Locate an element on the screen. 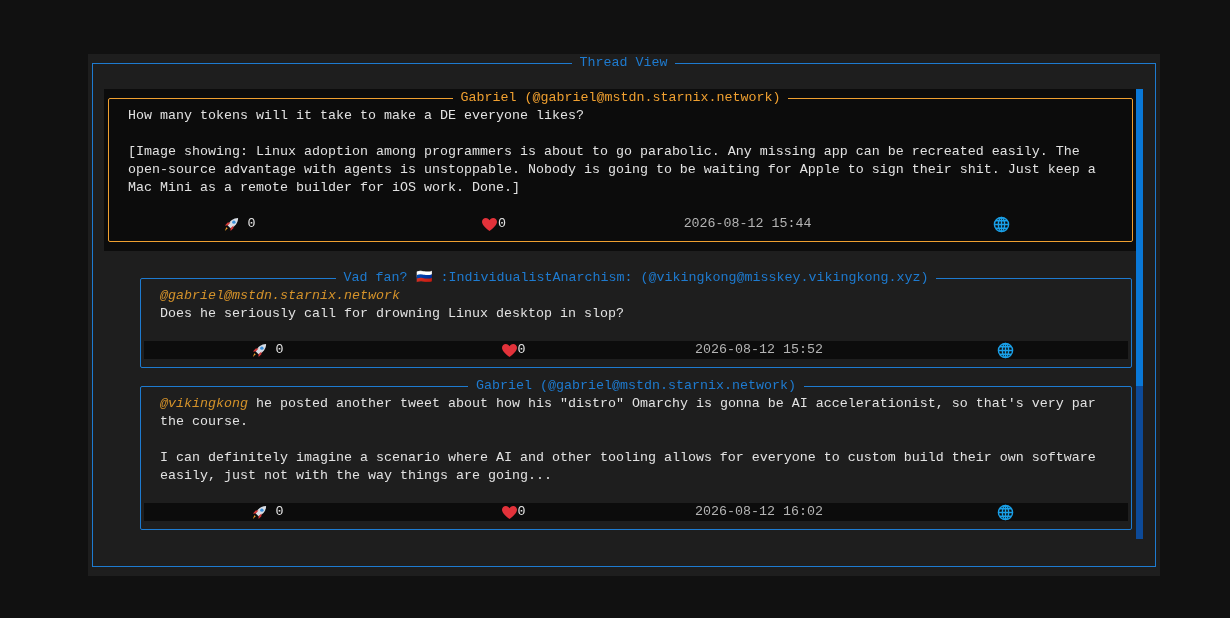  panel-title: Thread View is located at coordinates (623, 63).